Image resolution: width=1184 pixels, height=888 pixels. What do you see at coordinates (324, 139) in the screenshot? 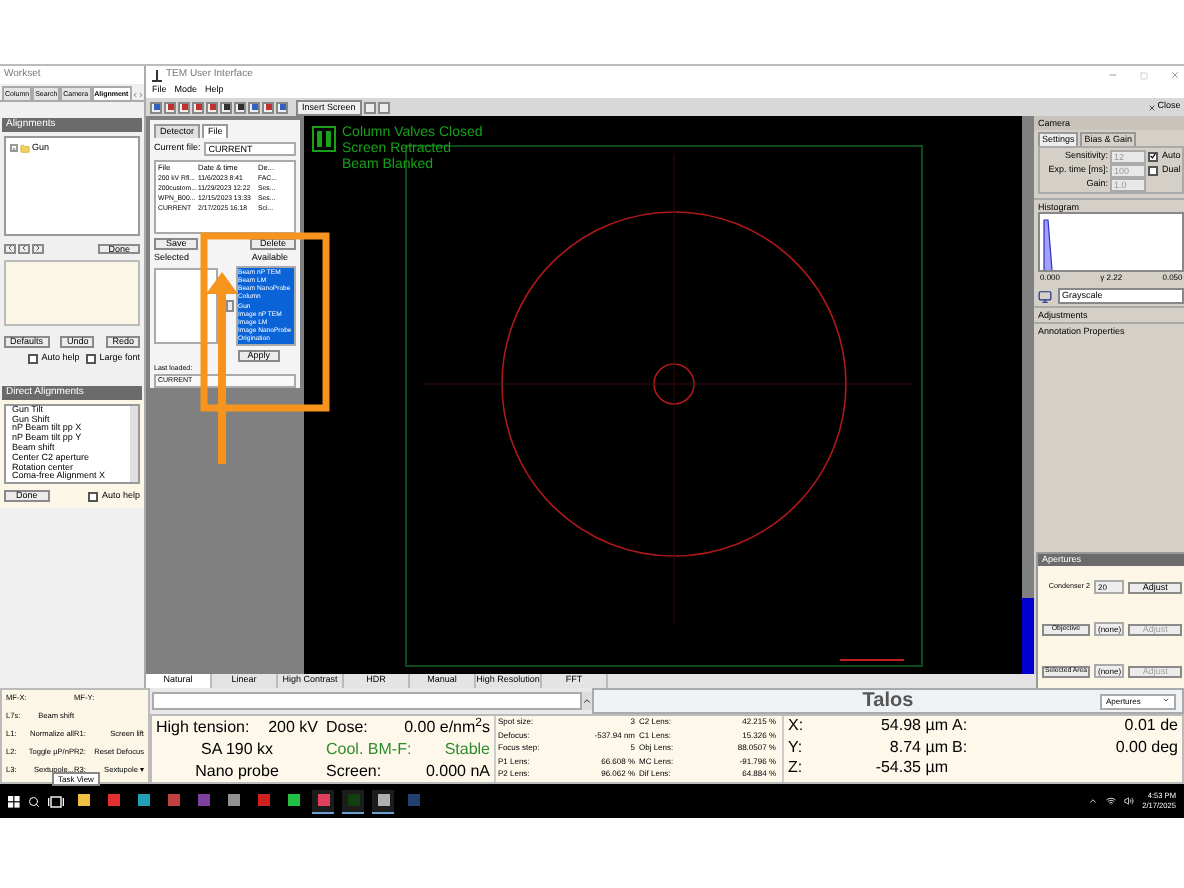
I see `pause-icon` at bounding box center [324, 139].